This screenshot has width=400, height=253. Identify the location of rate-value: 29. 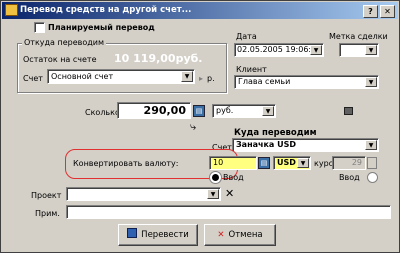
(356, 162).